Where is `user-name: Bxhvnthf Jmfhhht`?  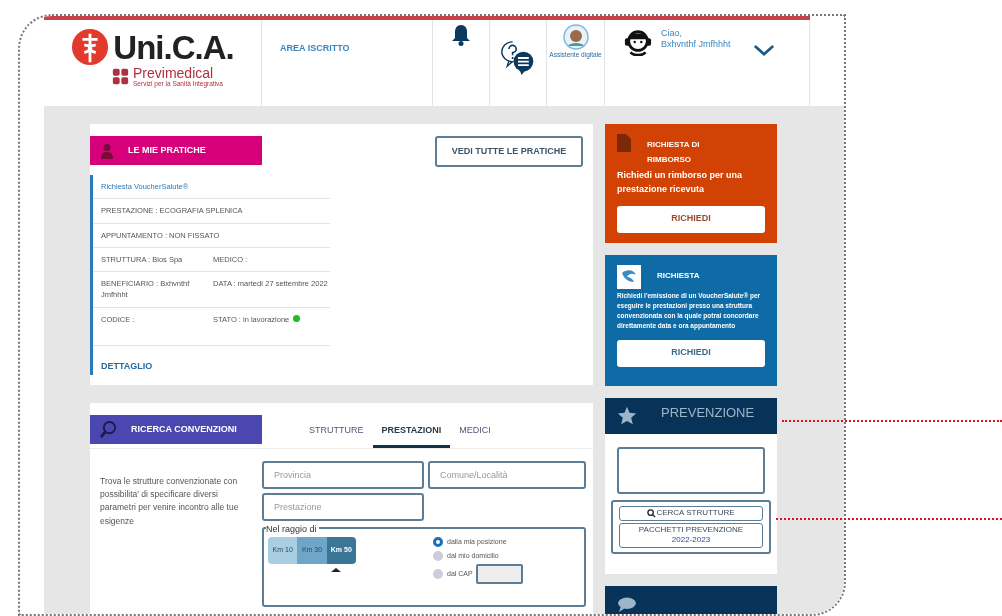
user-name: Bxhvnthf Jmfhhht is located at coordinates (696, 45).